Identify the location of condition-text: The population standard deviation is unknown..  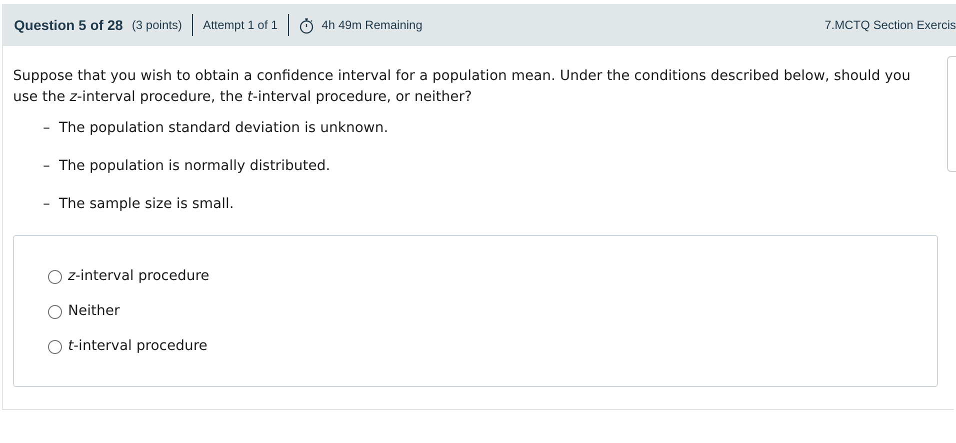
(223, 128).